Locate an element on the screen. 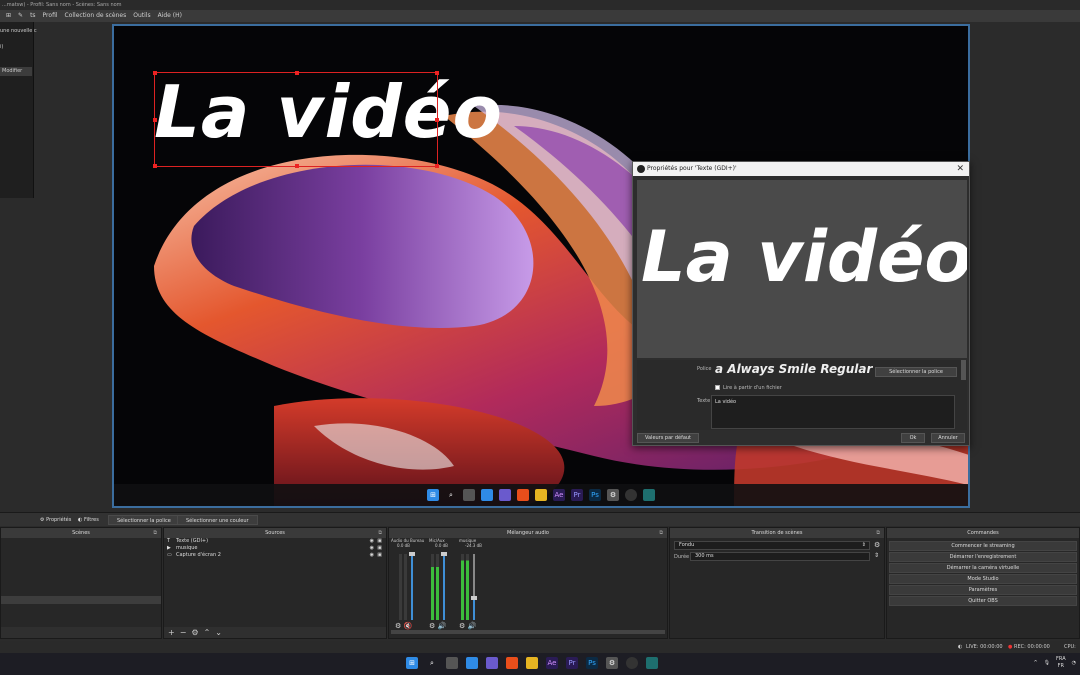 The width and height of the screenshot is (1080, 675). source-item: ▭ Capture d'écran 2 ◉ ▣ is located at coordinates (275, 555).